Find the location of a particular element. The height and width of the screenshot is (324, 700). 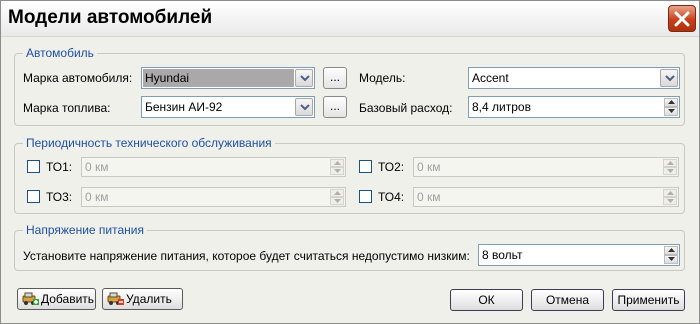

consumption-label: Базовый расход: is located at coordinates (406, 108).